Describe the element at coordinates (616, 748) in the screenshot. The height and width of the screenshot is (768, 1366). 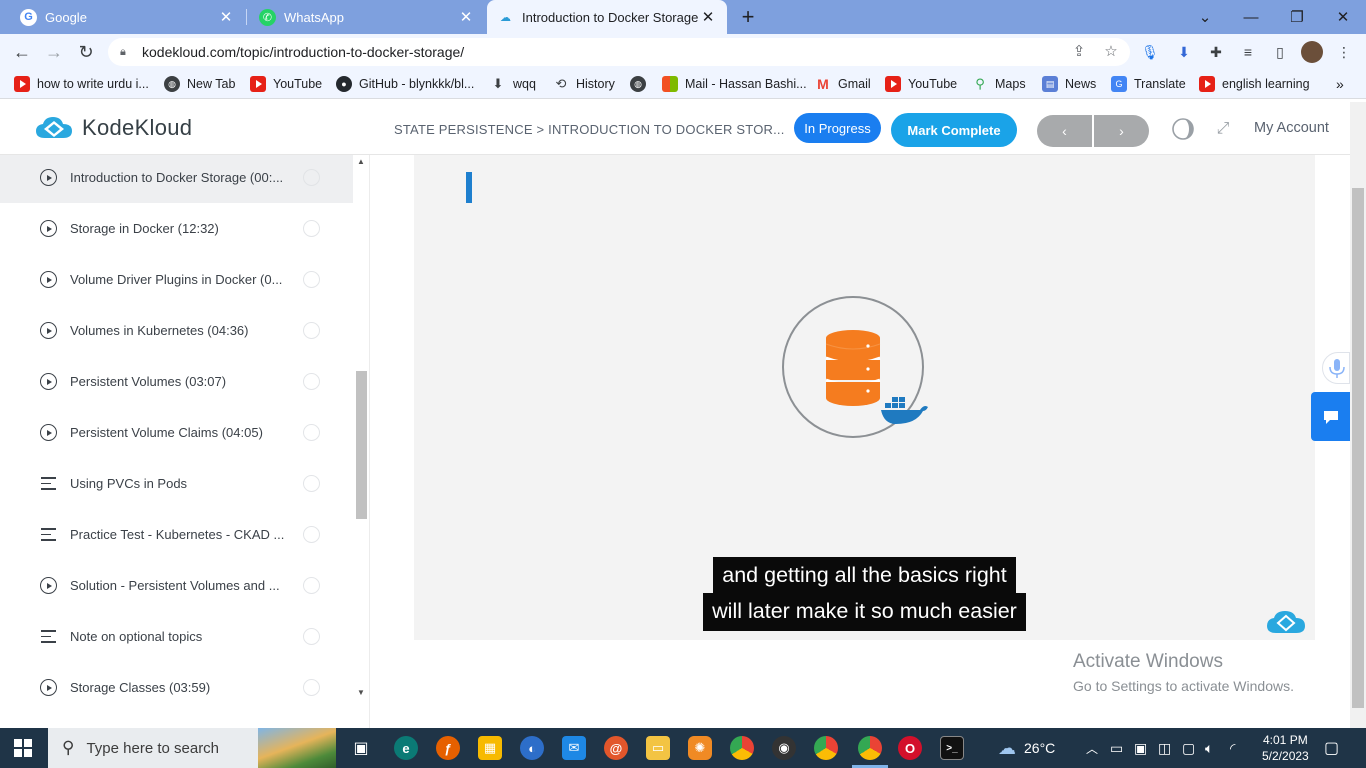
I see `app-orange-icon: @` at that location.